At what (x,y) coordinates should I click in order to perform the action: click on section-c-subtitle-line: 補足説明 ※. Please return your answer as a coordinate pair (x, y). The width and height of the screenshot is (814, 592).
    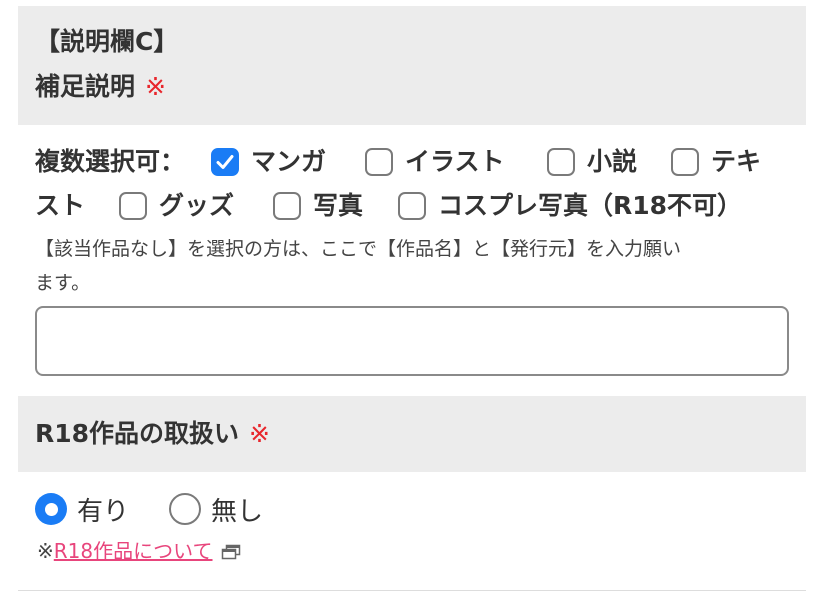
    Looking at the image, I should click on (100, 87).